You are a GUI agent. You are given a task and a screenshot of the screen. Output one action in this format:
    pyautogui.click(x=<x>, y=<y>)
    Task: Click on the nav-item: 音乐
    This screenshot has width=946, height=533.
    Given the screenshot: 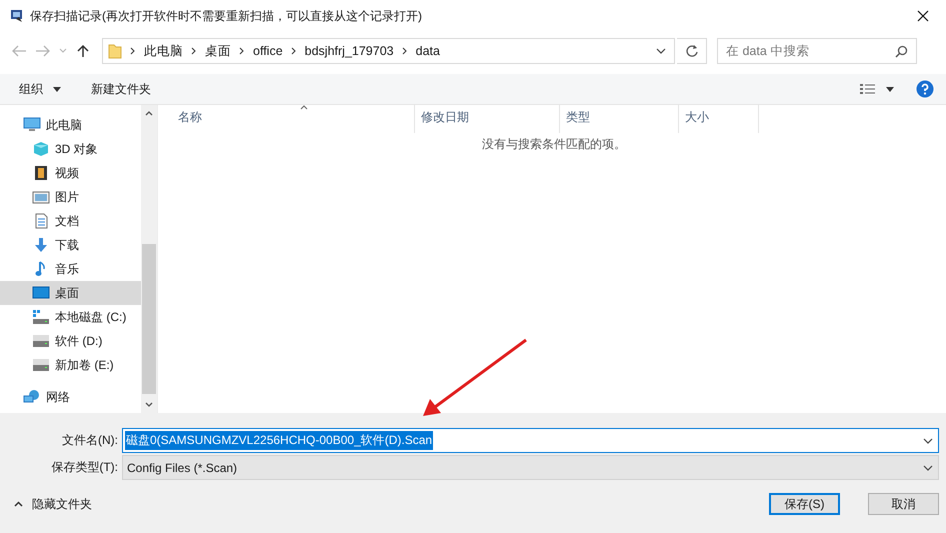 What is the action you would take?
    pyautogui.click(x=70, y=269)
    